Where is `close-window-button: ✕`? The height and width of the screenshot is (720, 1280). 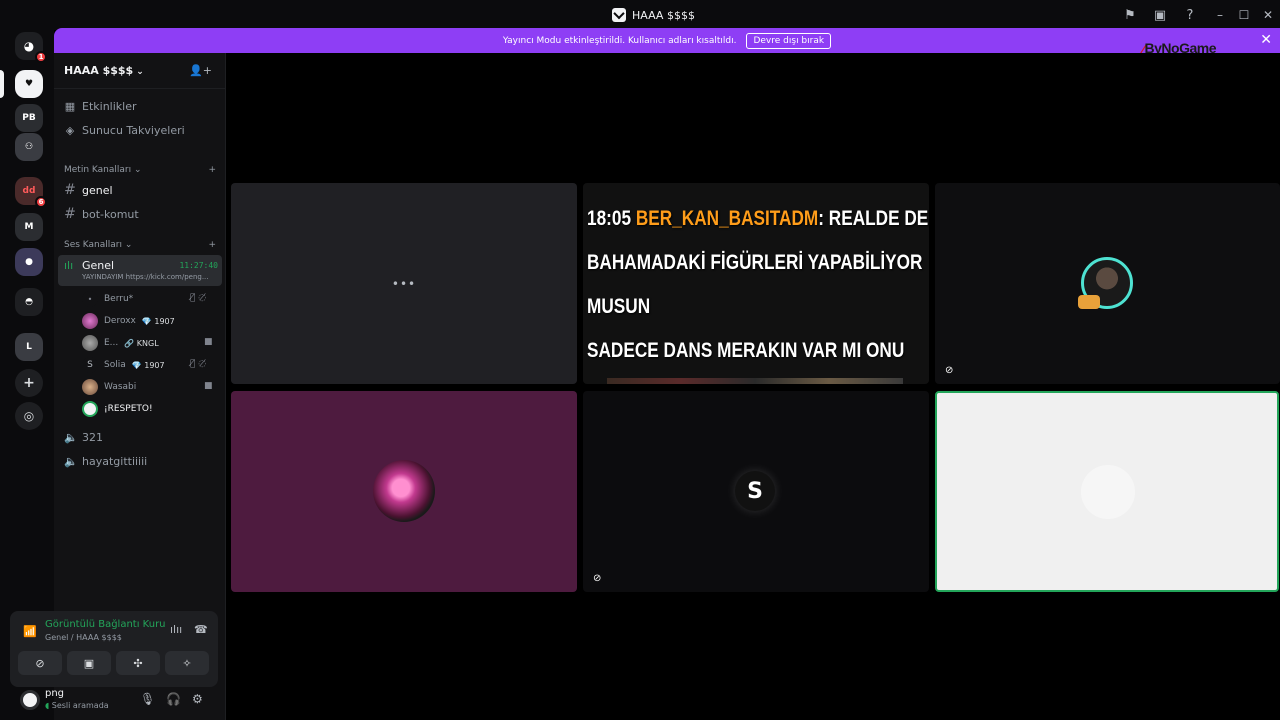 close-window-button: ✕ is located at coordinates (1268, 15).